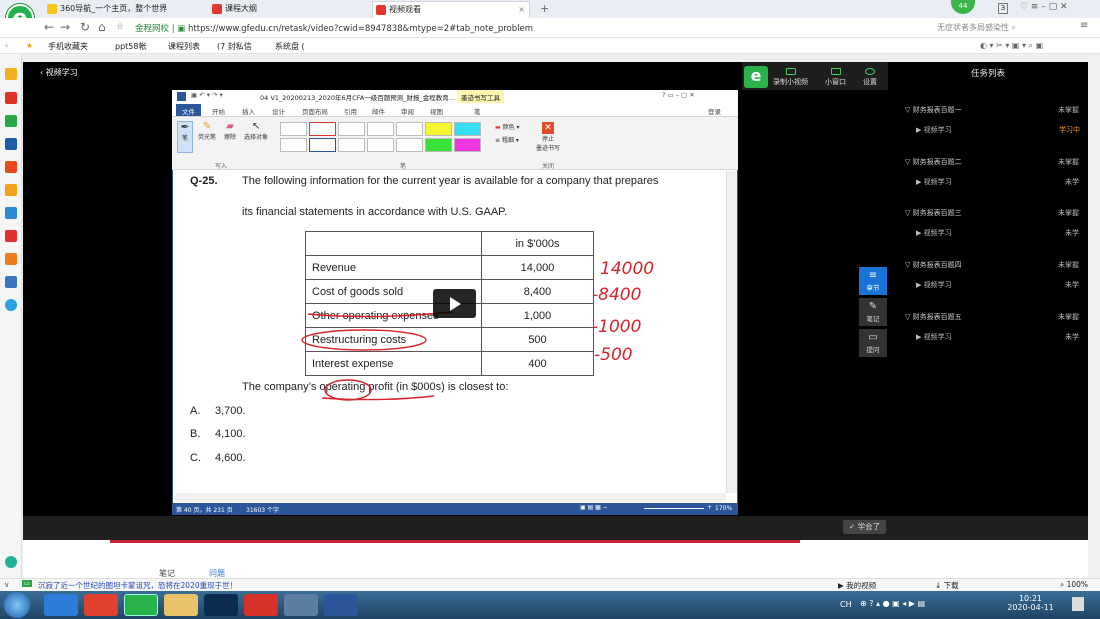  Describe the element at coordinates (184, 46) in the screenshot. I see `bookmark-course-list: 课程列表` at that location.